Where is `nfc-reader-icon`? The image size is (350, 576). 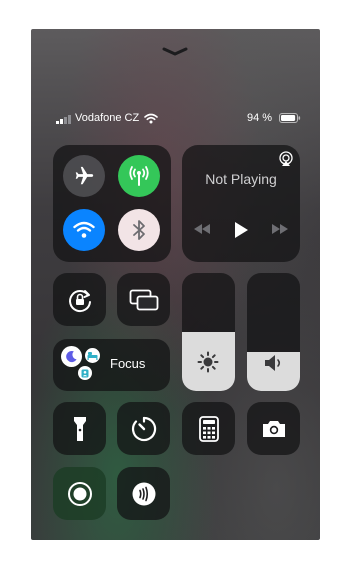
nfc-reader-icon is located at coordinates (143, 493).